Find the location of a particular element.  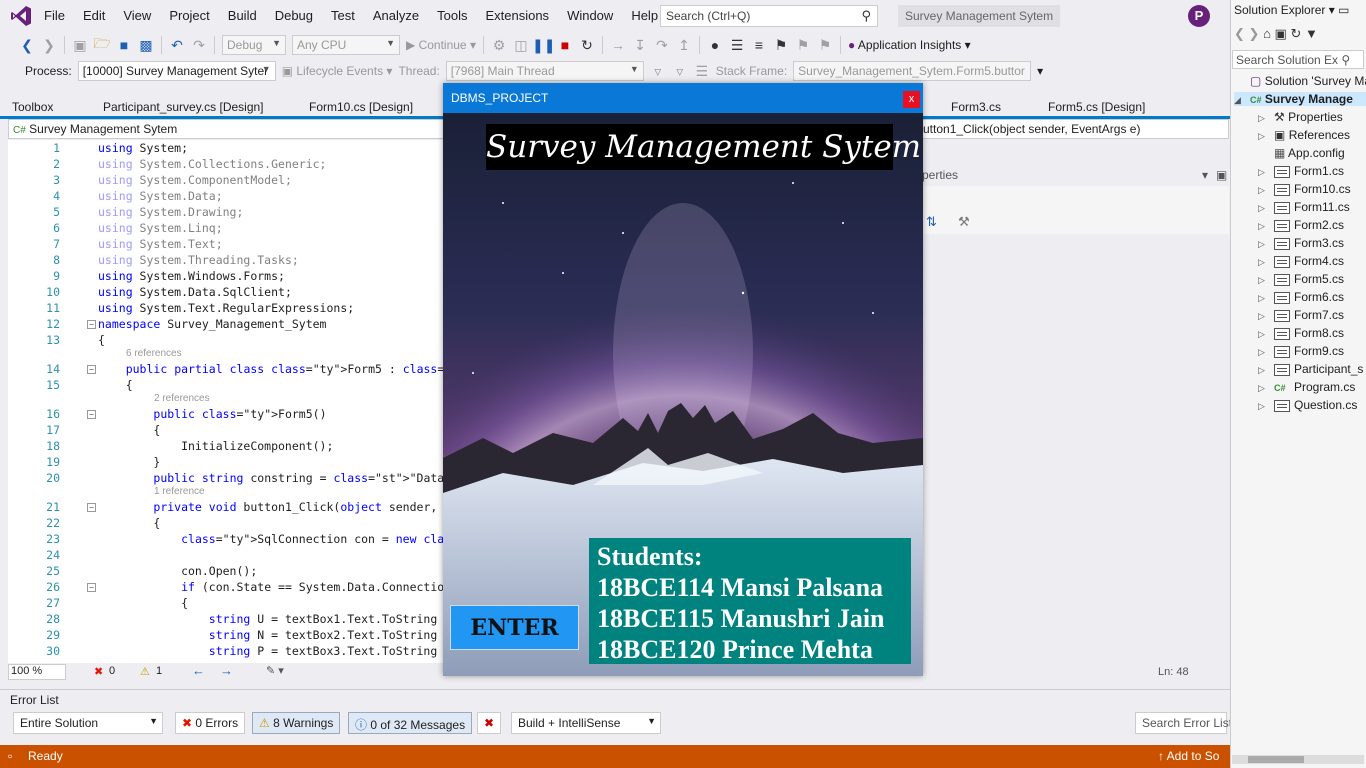

open-folder-icon: 🗁 is located at coordinates (102, 45).